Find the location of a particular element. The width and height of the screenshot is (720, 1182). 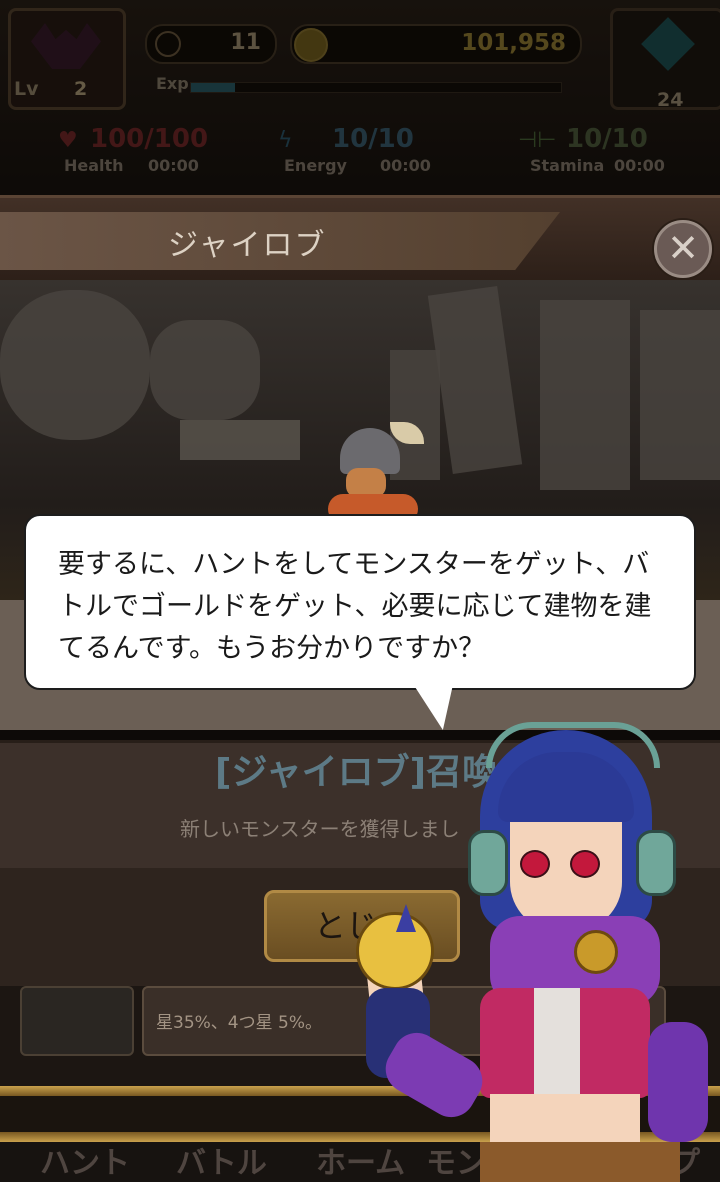

info-text: 星35%、4つ星 5%。 is located at coordinates (239, 1023).